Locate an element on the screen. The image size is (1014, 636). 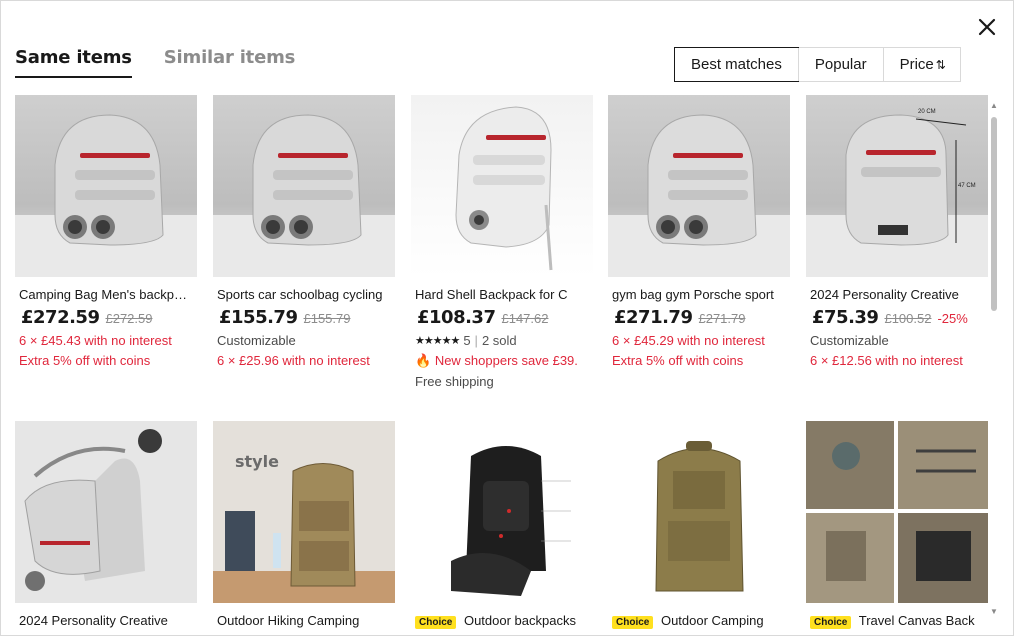
product-card: Choice Travel Canvas Back is located at coordinates (897, 525).